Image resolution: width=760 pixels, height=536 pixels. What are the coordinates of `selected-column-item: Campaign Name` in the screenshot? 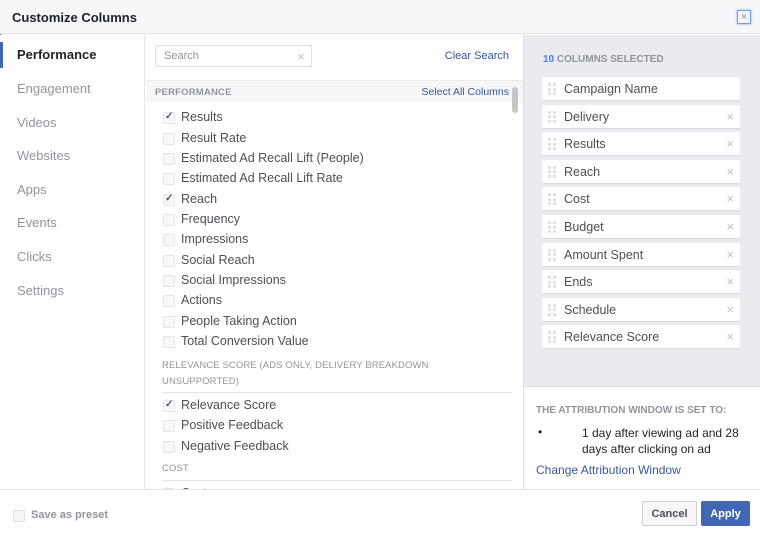 It's located at (641, 89).